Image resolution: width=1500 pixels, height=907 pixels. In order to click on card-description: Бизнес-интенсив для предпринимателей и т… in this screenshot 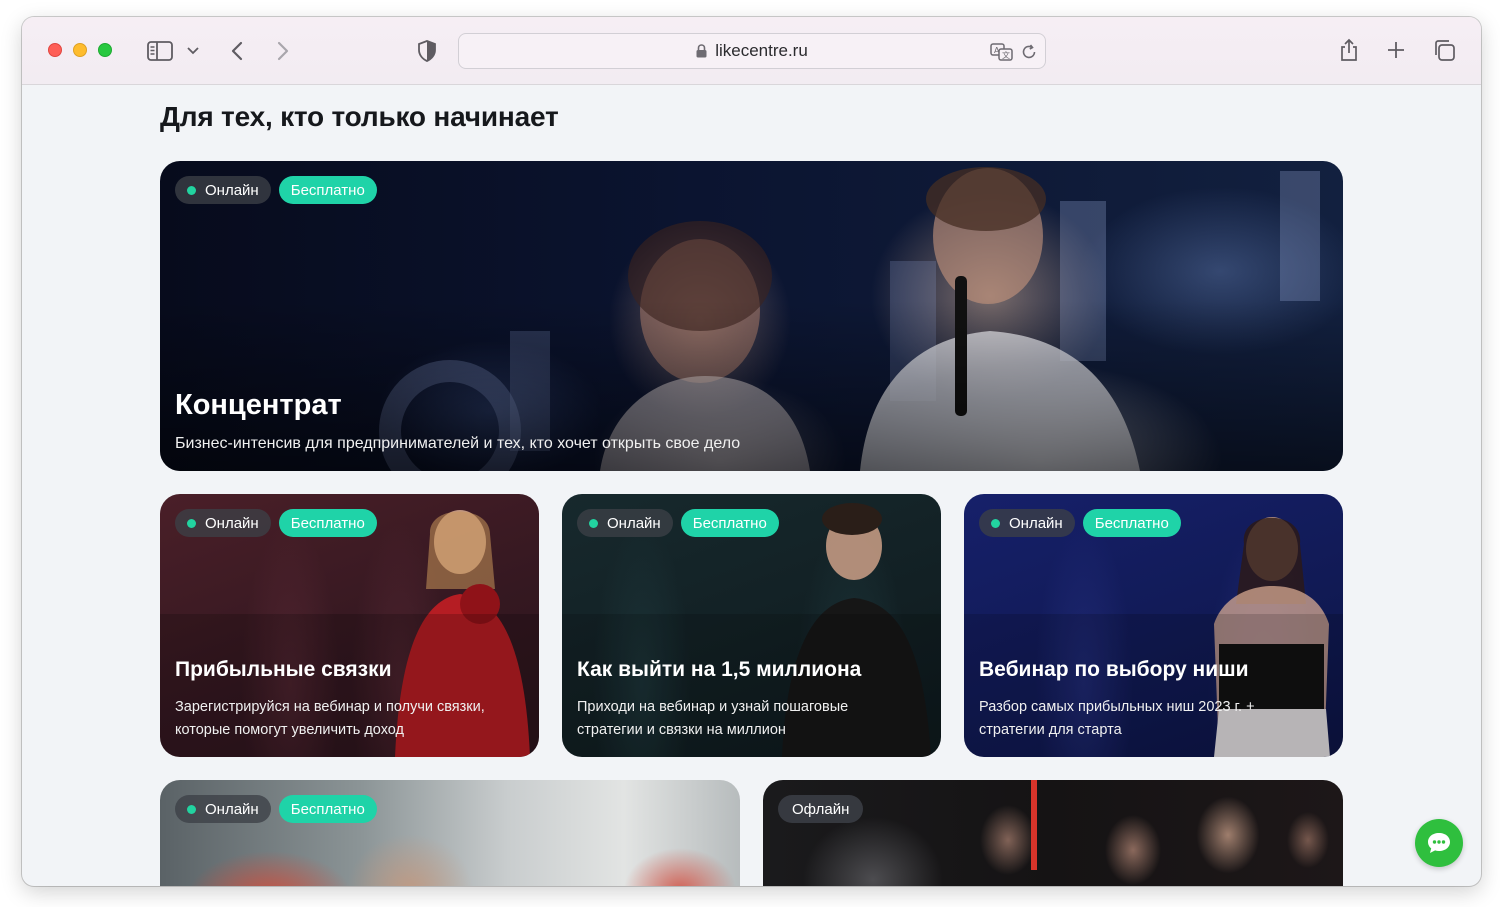, I will do `click(458, 443)`.